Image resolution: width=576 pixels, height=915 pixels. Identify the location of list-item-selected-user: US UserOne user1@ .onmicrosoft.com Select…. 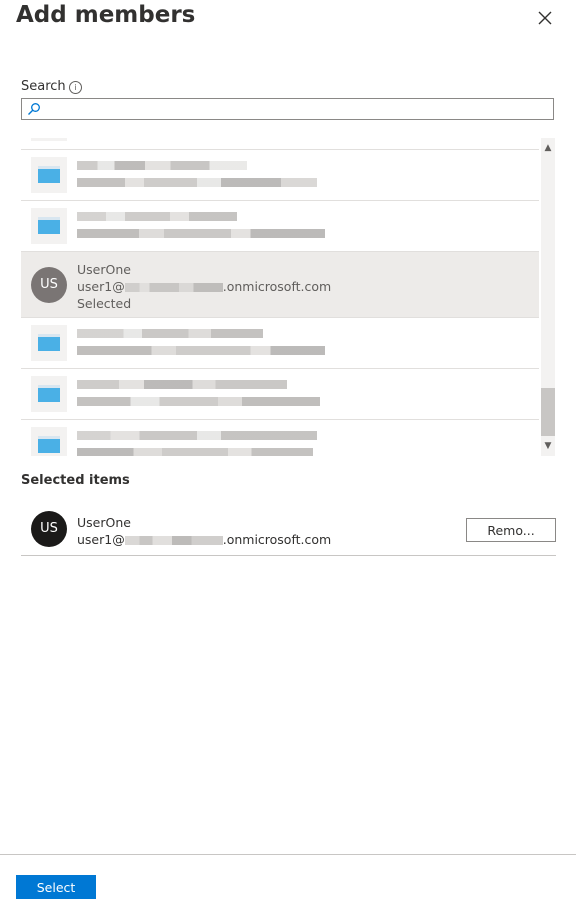
(280, 285).